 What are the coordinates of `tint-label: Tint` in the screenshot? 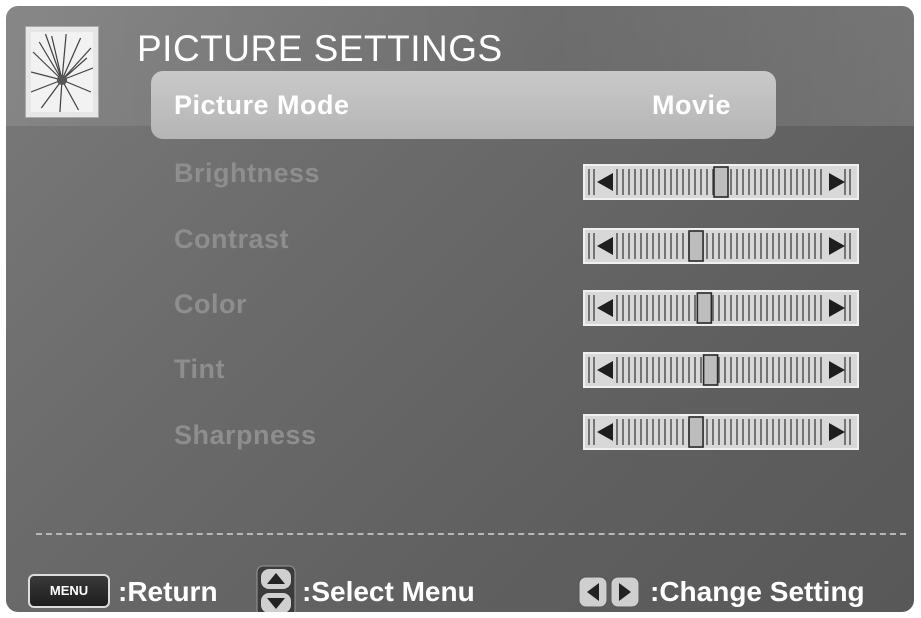 It's located at (199, 369).